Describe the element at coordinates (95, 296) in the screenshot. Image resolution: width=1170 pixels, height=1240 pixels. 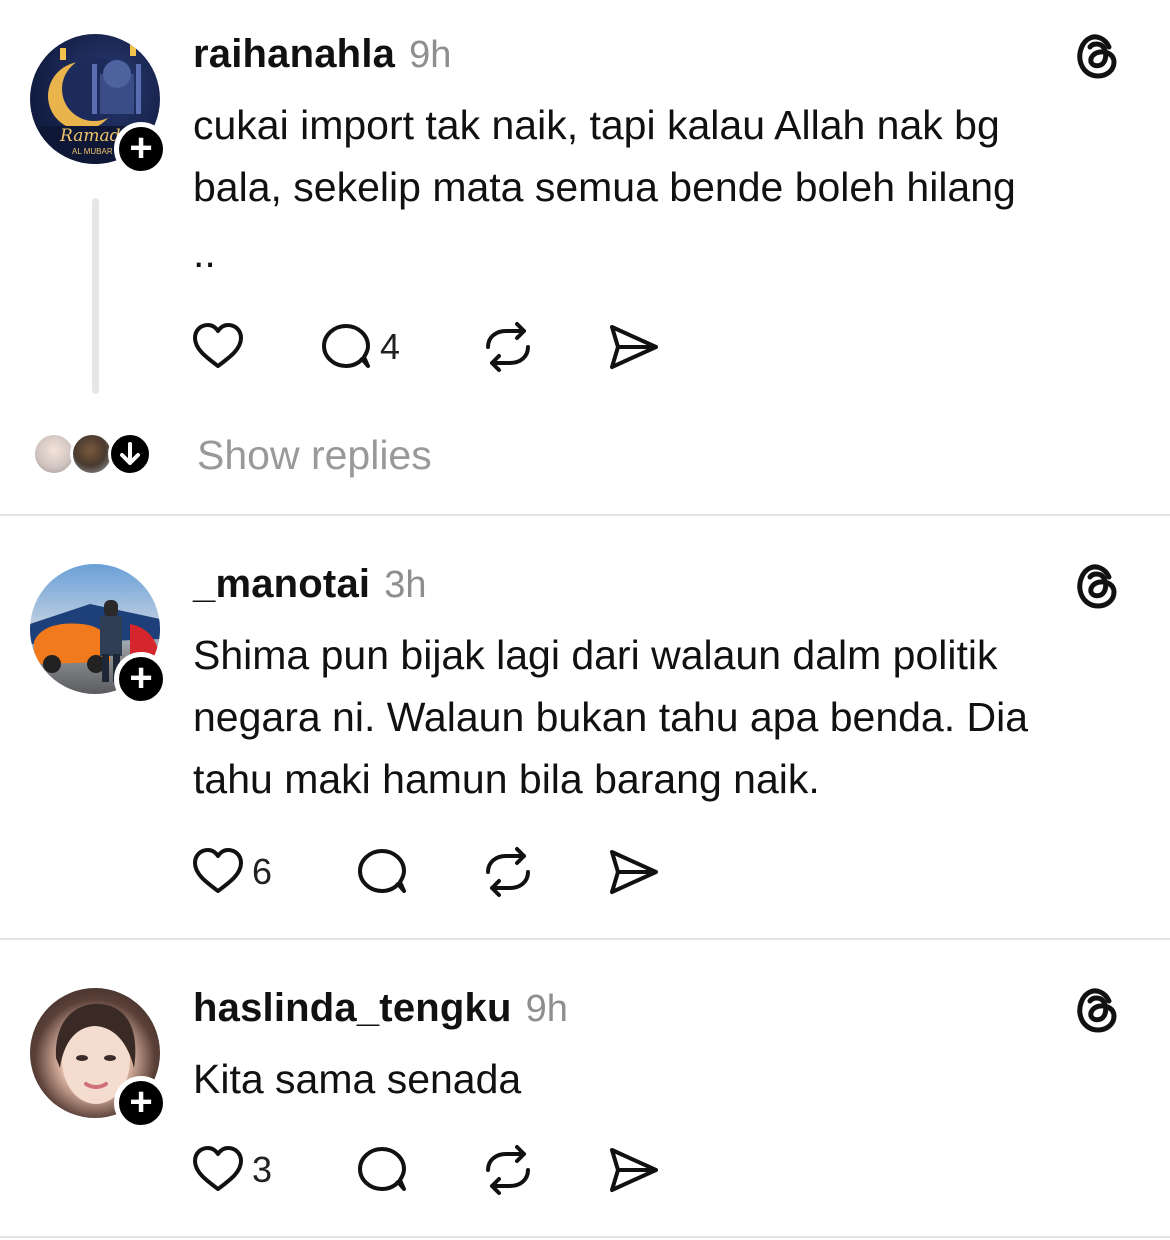
I see `thread-line` at that location.